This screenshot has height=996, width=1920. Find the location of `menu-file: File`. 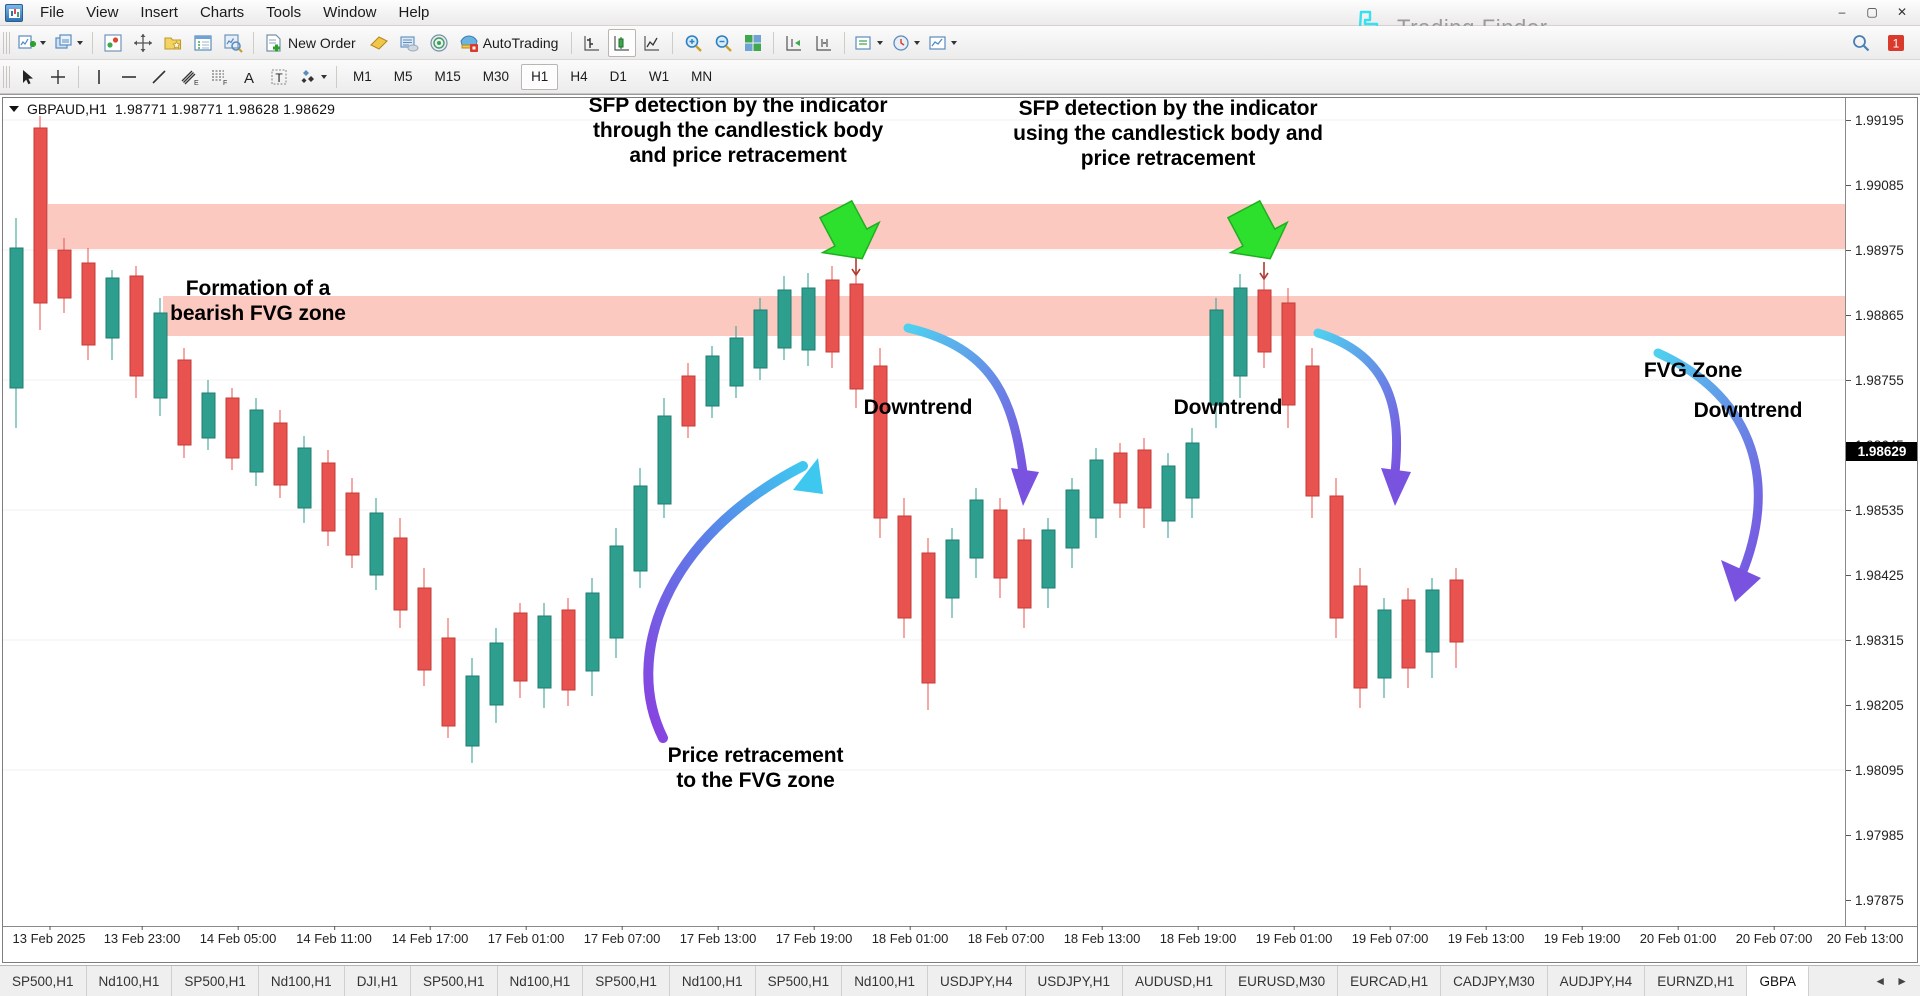

menu-file: File is located at coordinates (52, 13).